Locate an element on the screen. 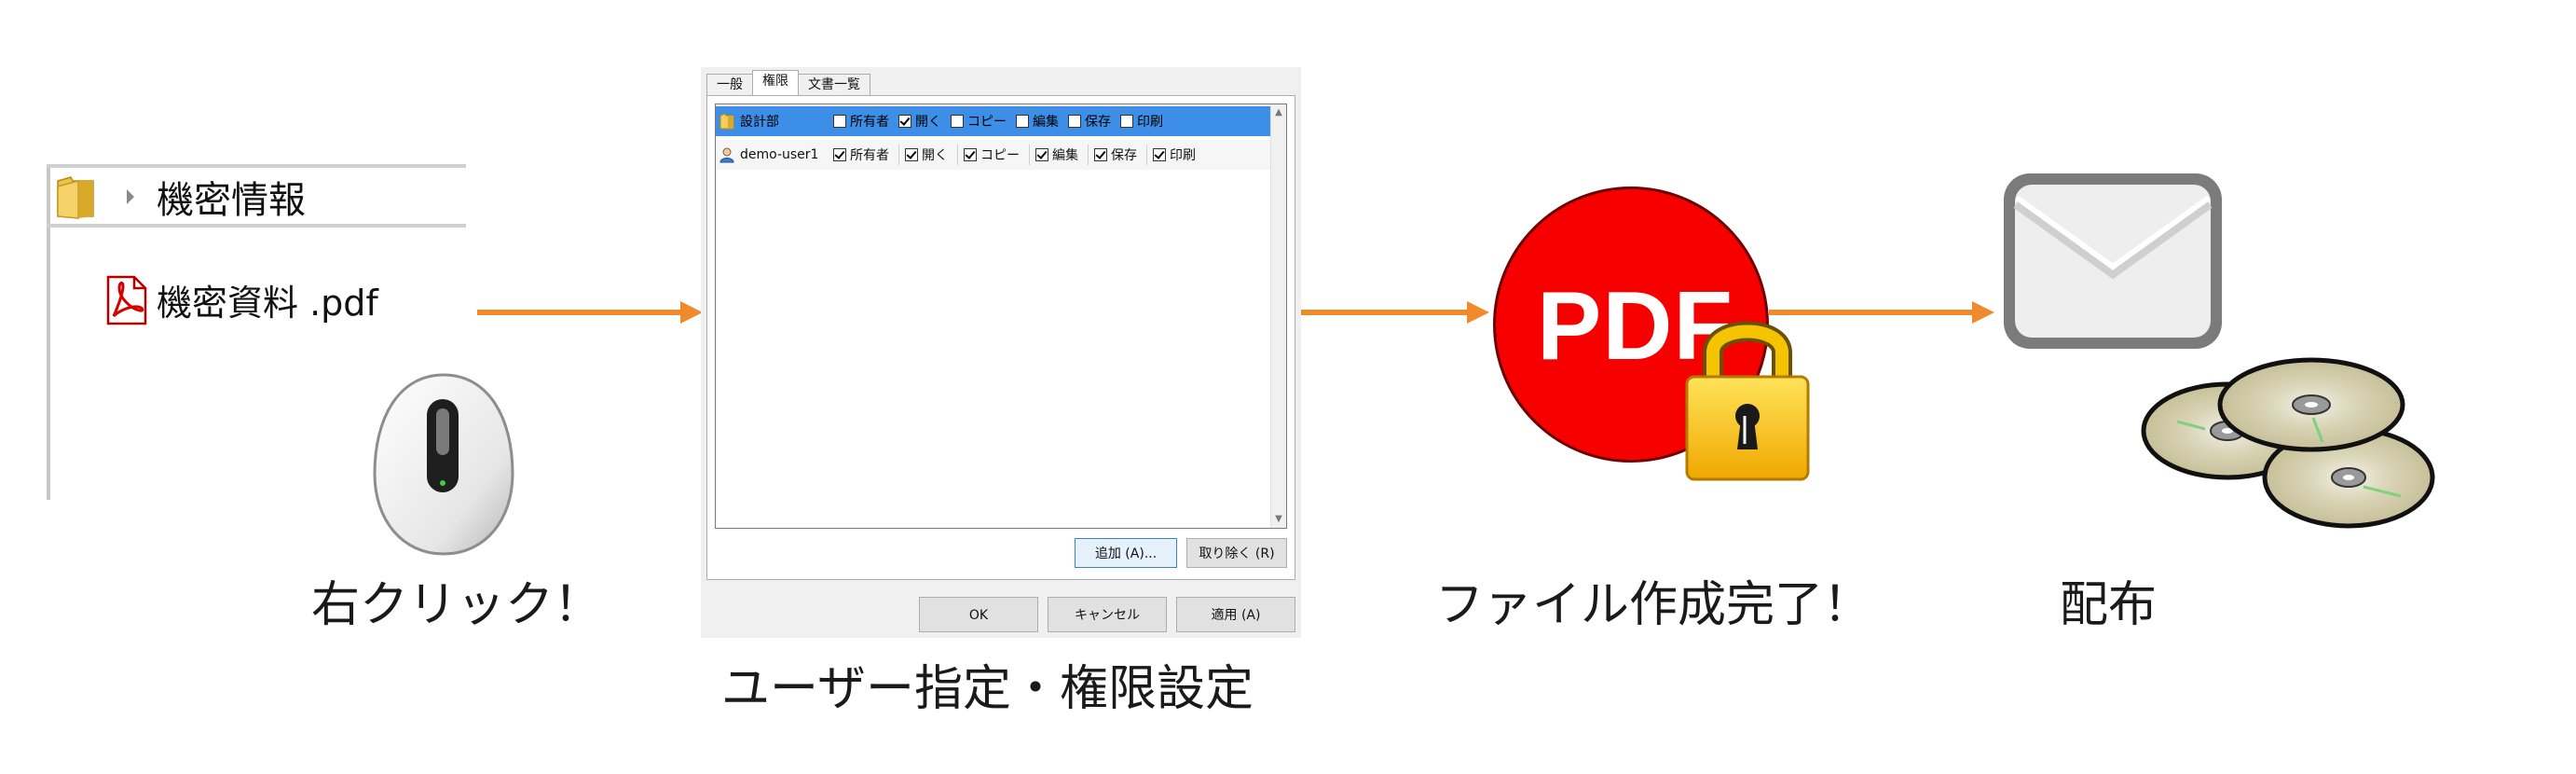 Image resolution: width=2576 pixels, height=774 pixels. row-name: 設計部 is located at coordinates (759, 122).